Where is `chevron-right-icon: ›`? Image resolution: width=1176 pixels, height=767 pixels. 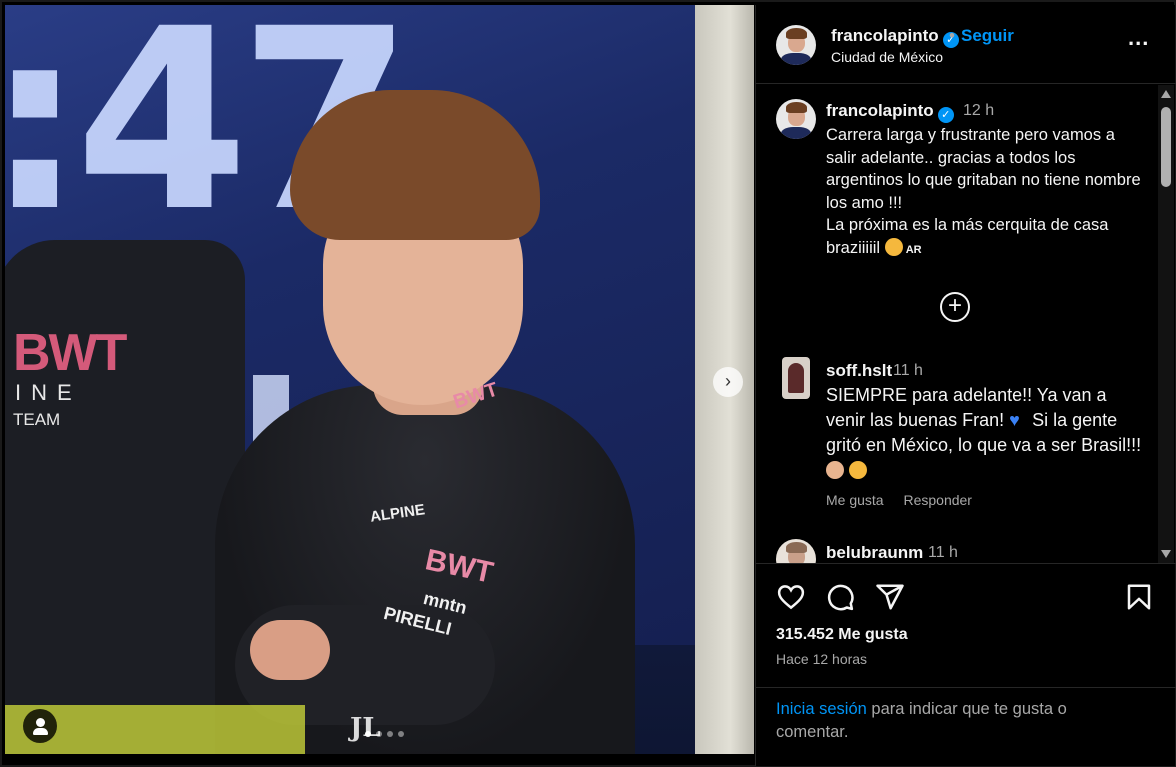
chevron-right-icon: › is located at coordinates (728, 381).